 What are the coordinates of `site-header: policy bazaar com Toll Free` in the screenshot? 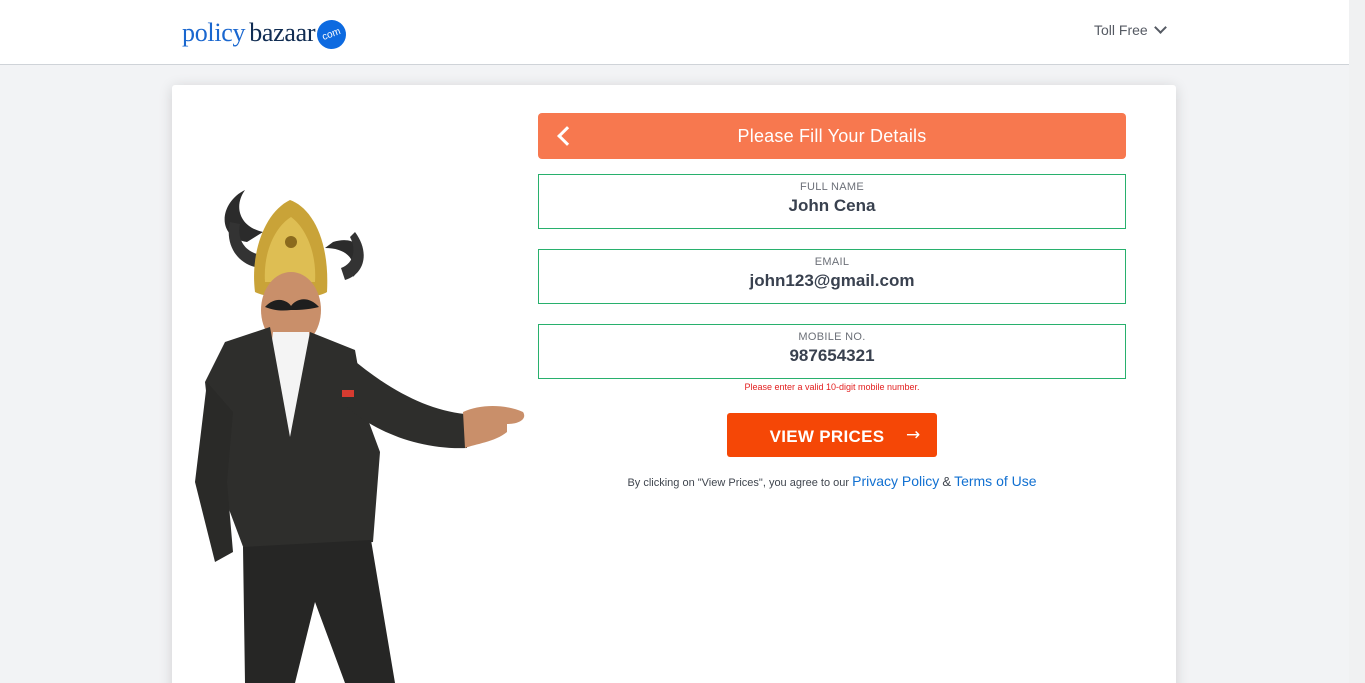 It's located at (674, 32).